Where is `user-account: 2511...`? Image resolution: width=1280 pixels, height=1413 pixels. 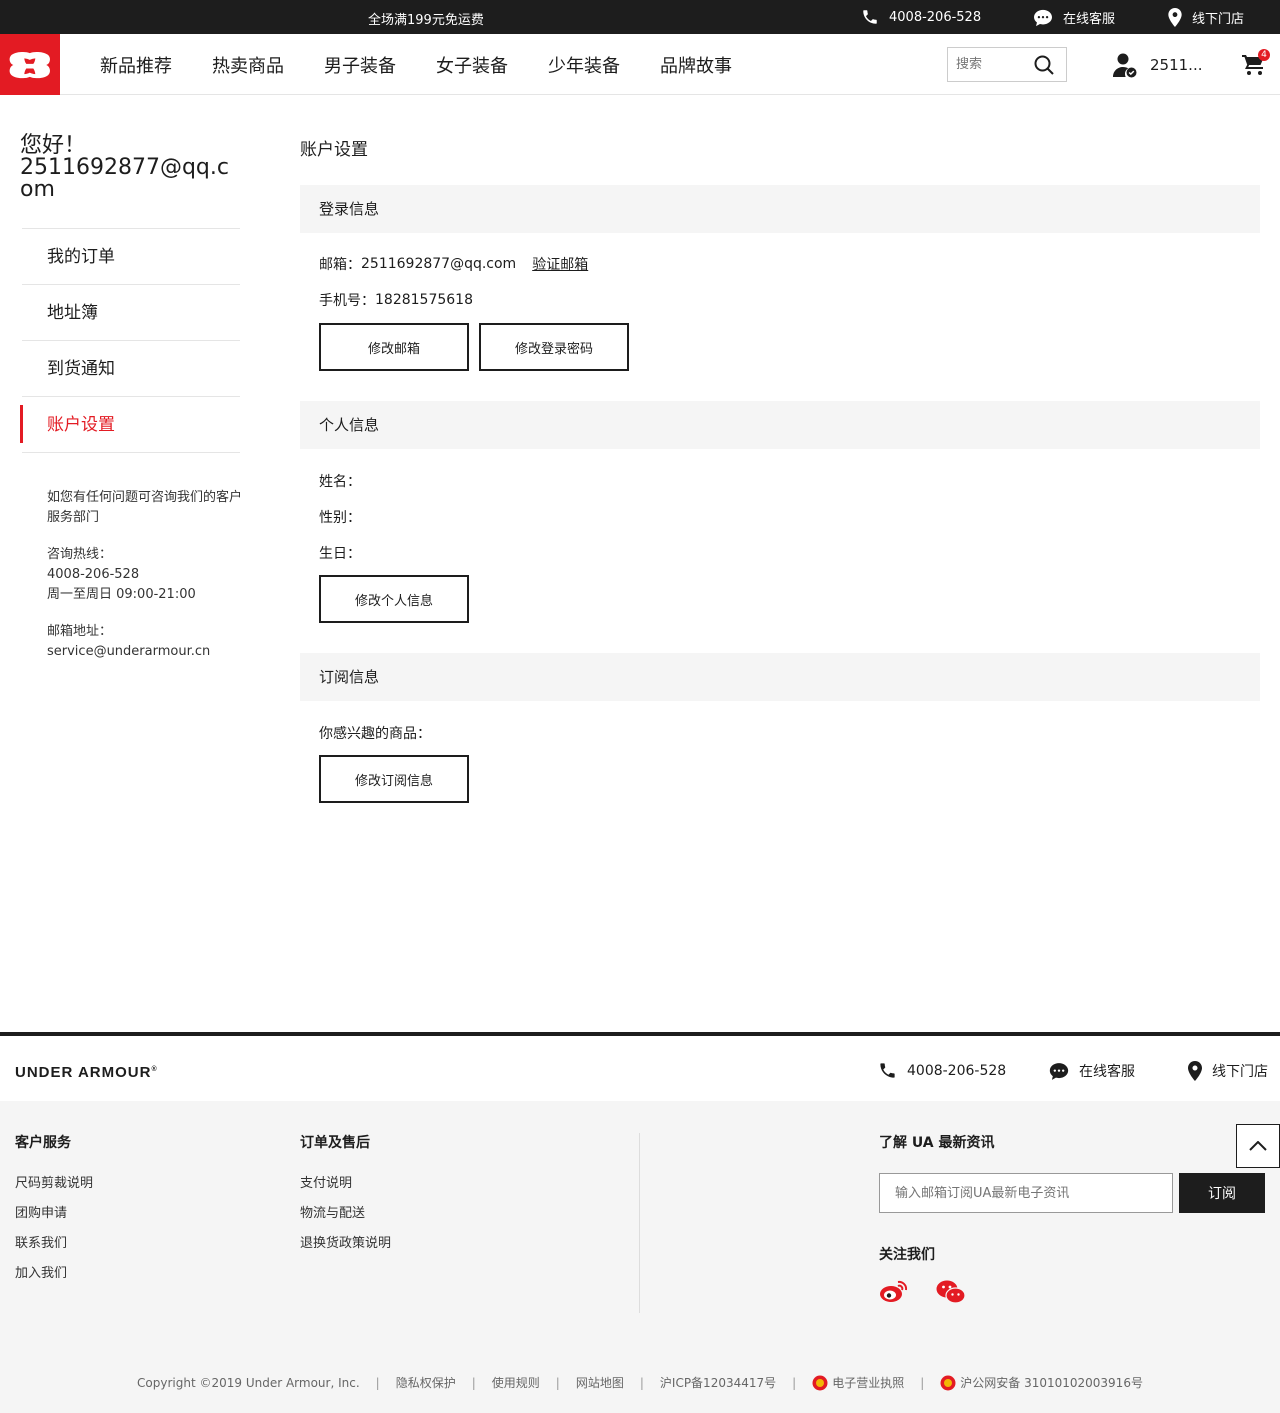
user-account: 2511... is located at coordinates (1157, 65).